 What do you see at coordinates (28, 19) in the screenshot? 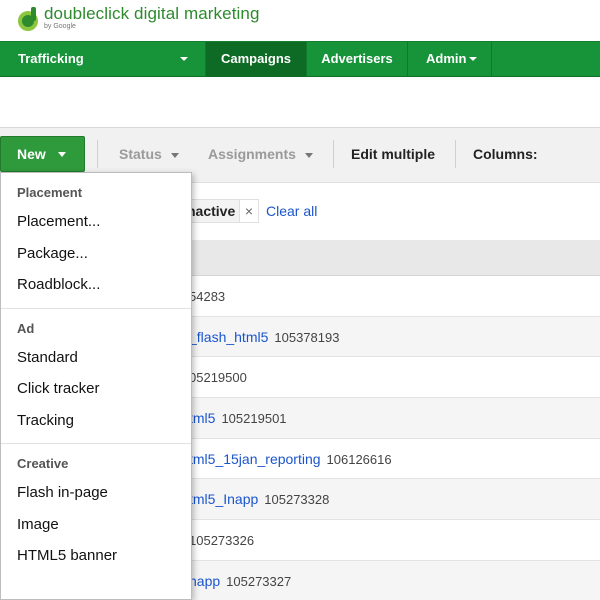
I see `doubleclick-logo-icon` at bounding box center [28, 19].